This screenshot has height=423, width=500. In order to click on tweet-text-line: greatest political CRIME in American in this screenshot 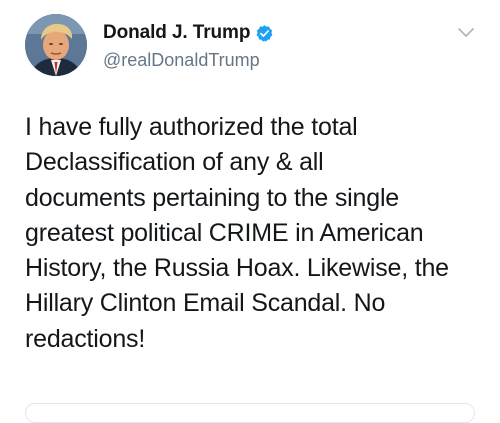, I will do `click(224, 232)`.